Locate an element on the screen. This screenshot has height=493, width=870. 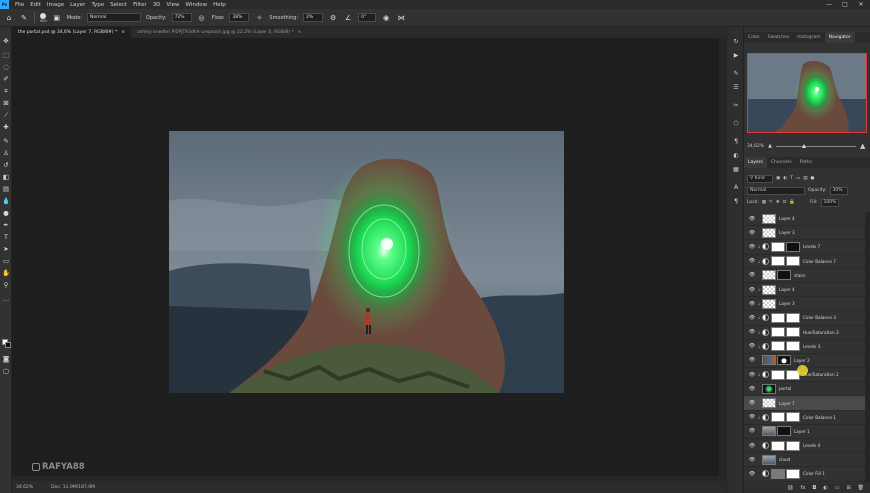
layer-row: 👁 Layer 1 is located at coordinates (804, 432).